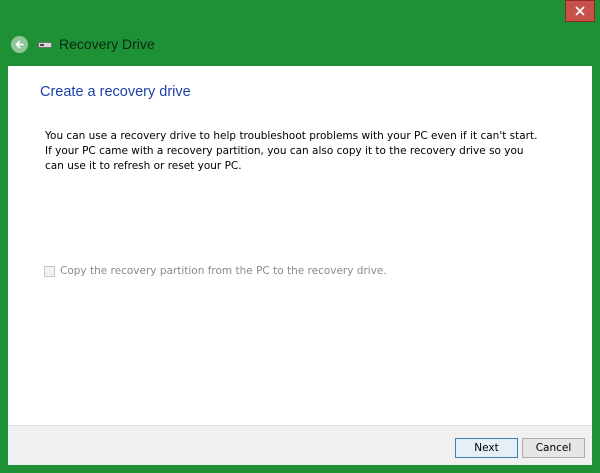 The height and width of the screenshot is (473, 600). What do you see at coordinates (553, 448) in the screenshot?
I see `cancel-button: Cancel` at bounding box center [553, 448].